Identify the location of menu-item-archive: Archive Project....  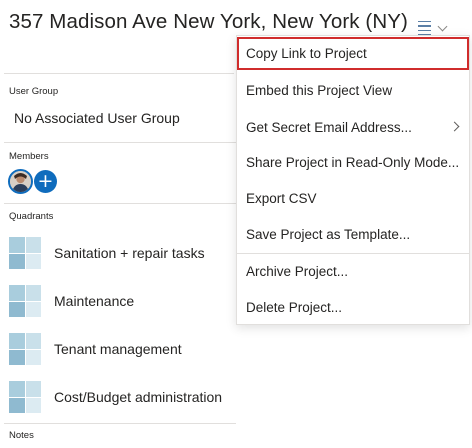
(353, 271).